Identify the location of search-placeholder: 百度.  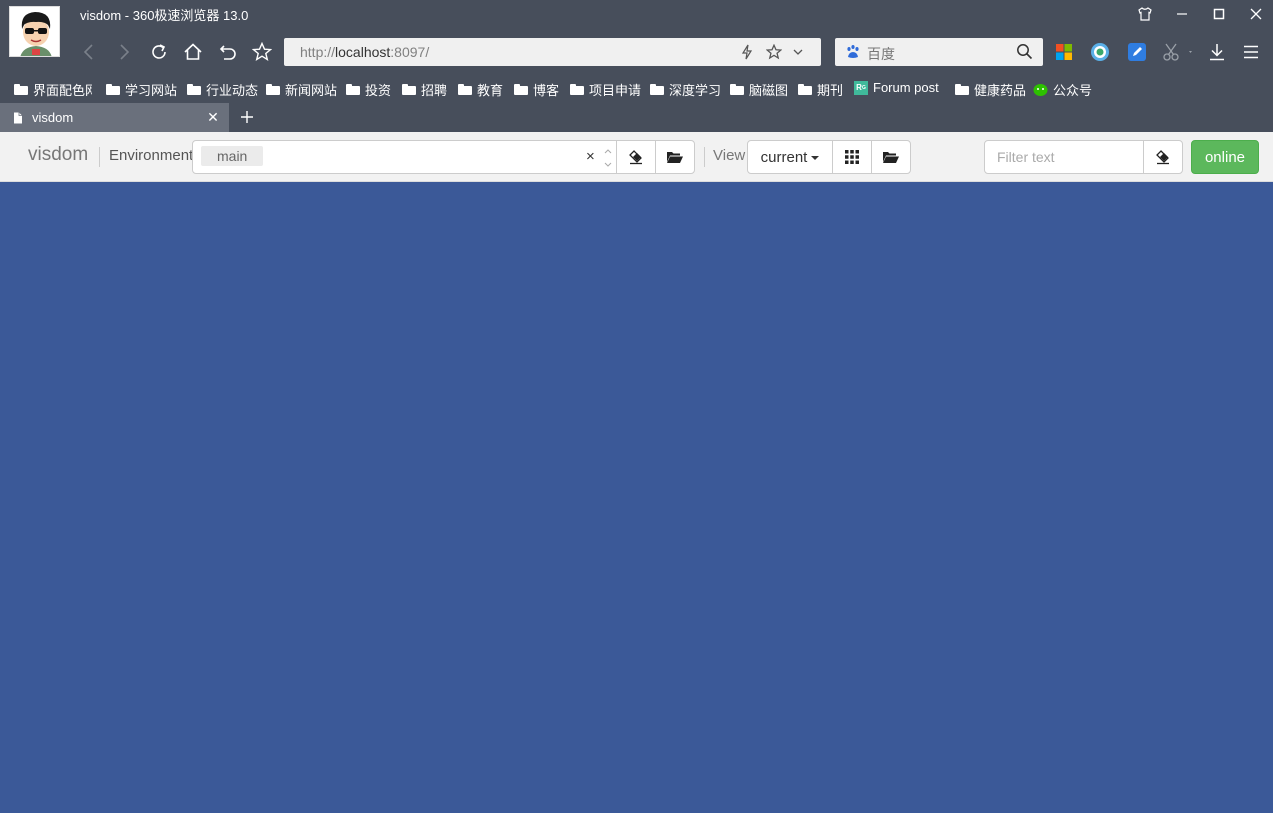
(881, 54).